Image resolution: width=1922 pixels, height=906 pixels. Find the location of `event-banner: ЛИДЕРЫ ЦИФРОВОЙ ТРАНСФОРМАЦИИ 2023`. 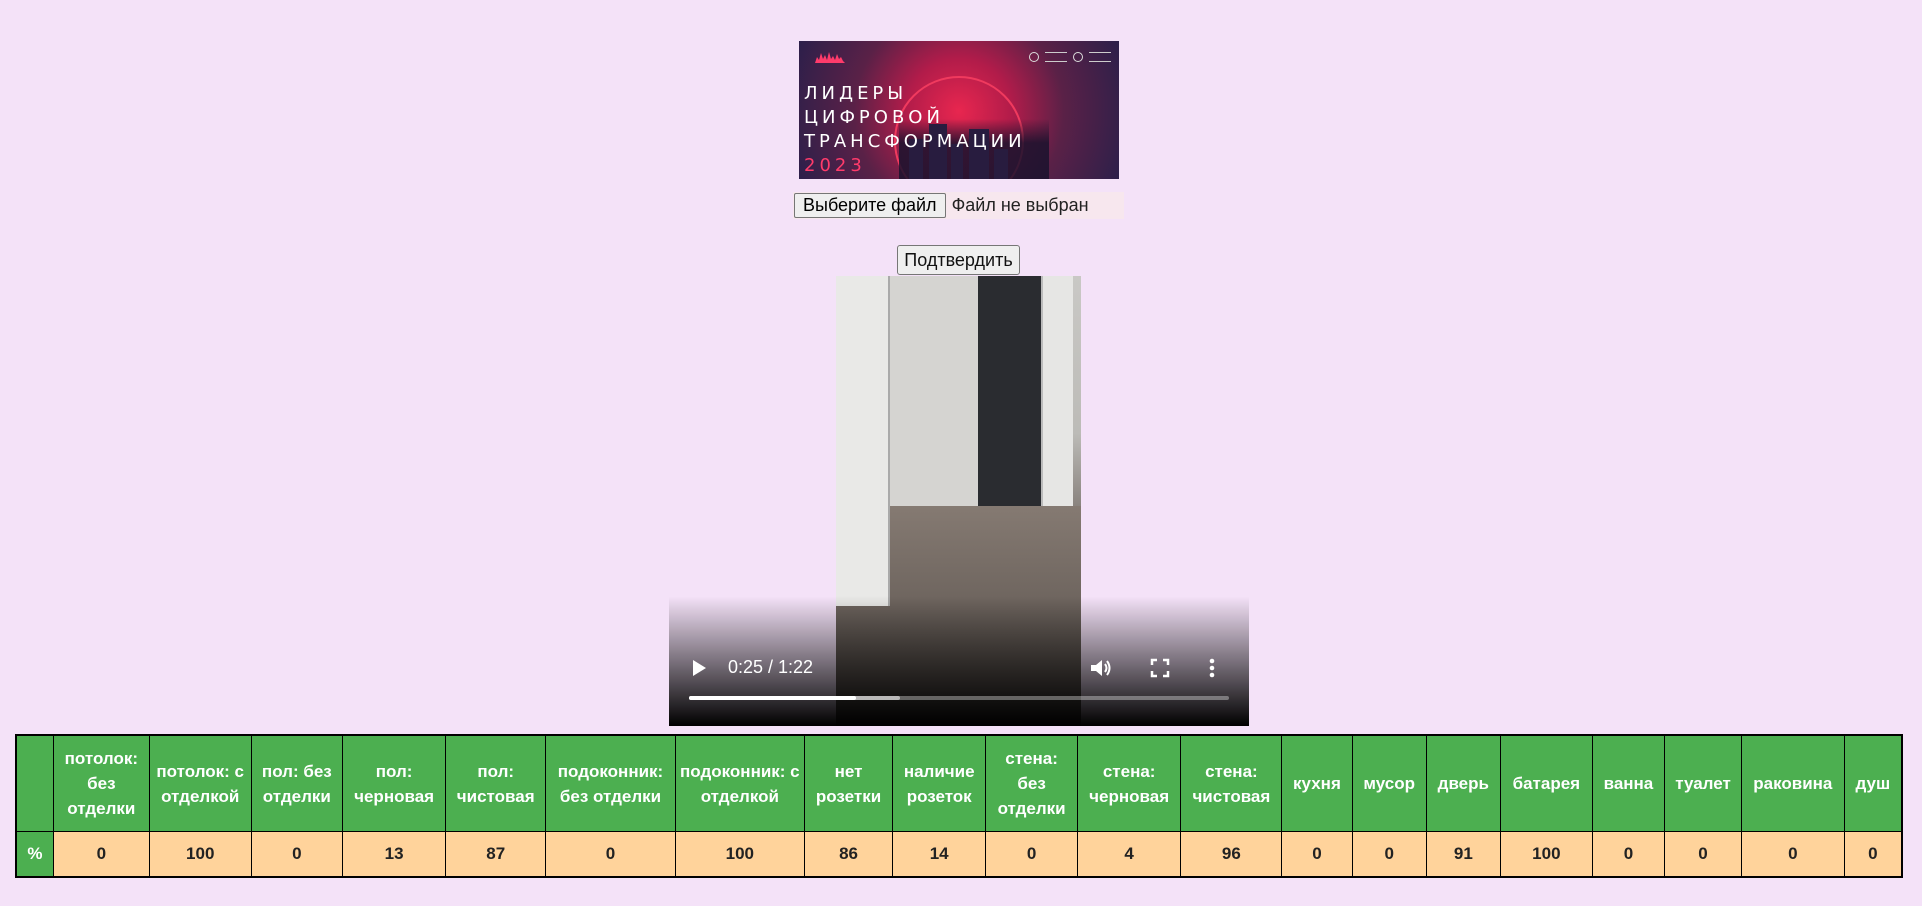

event-banner: ЛИДЕРЫ ЦИФРОВОЙ ТРАНСФОРМАЦИИ 2023 is located at coordinates (959, 110).